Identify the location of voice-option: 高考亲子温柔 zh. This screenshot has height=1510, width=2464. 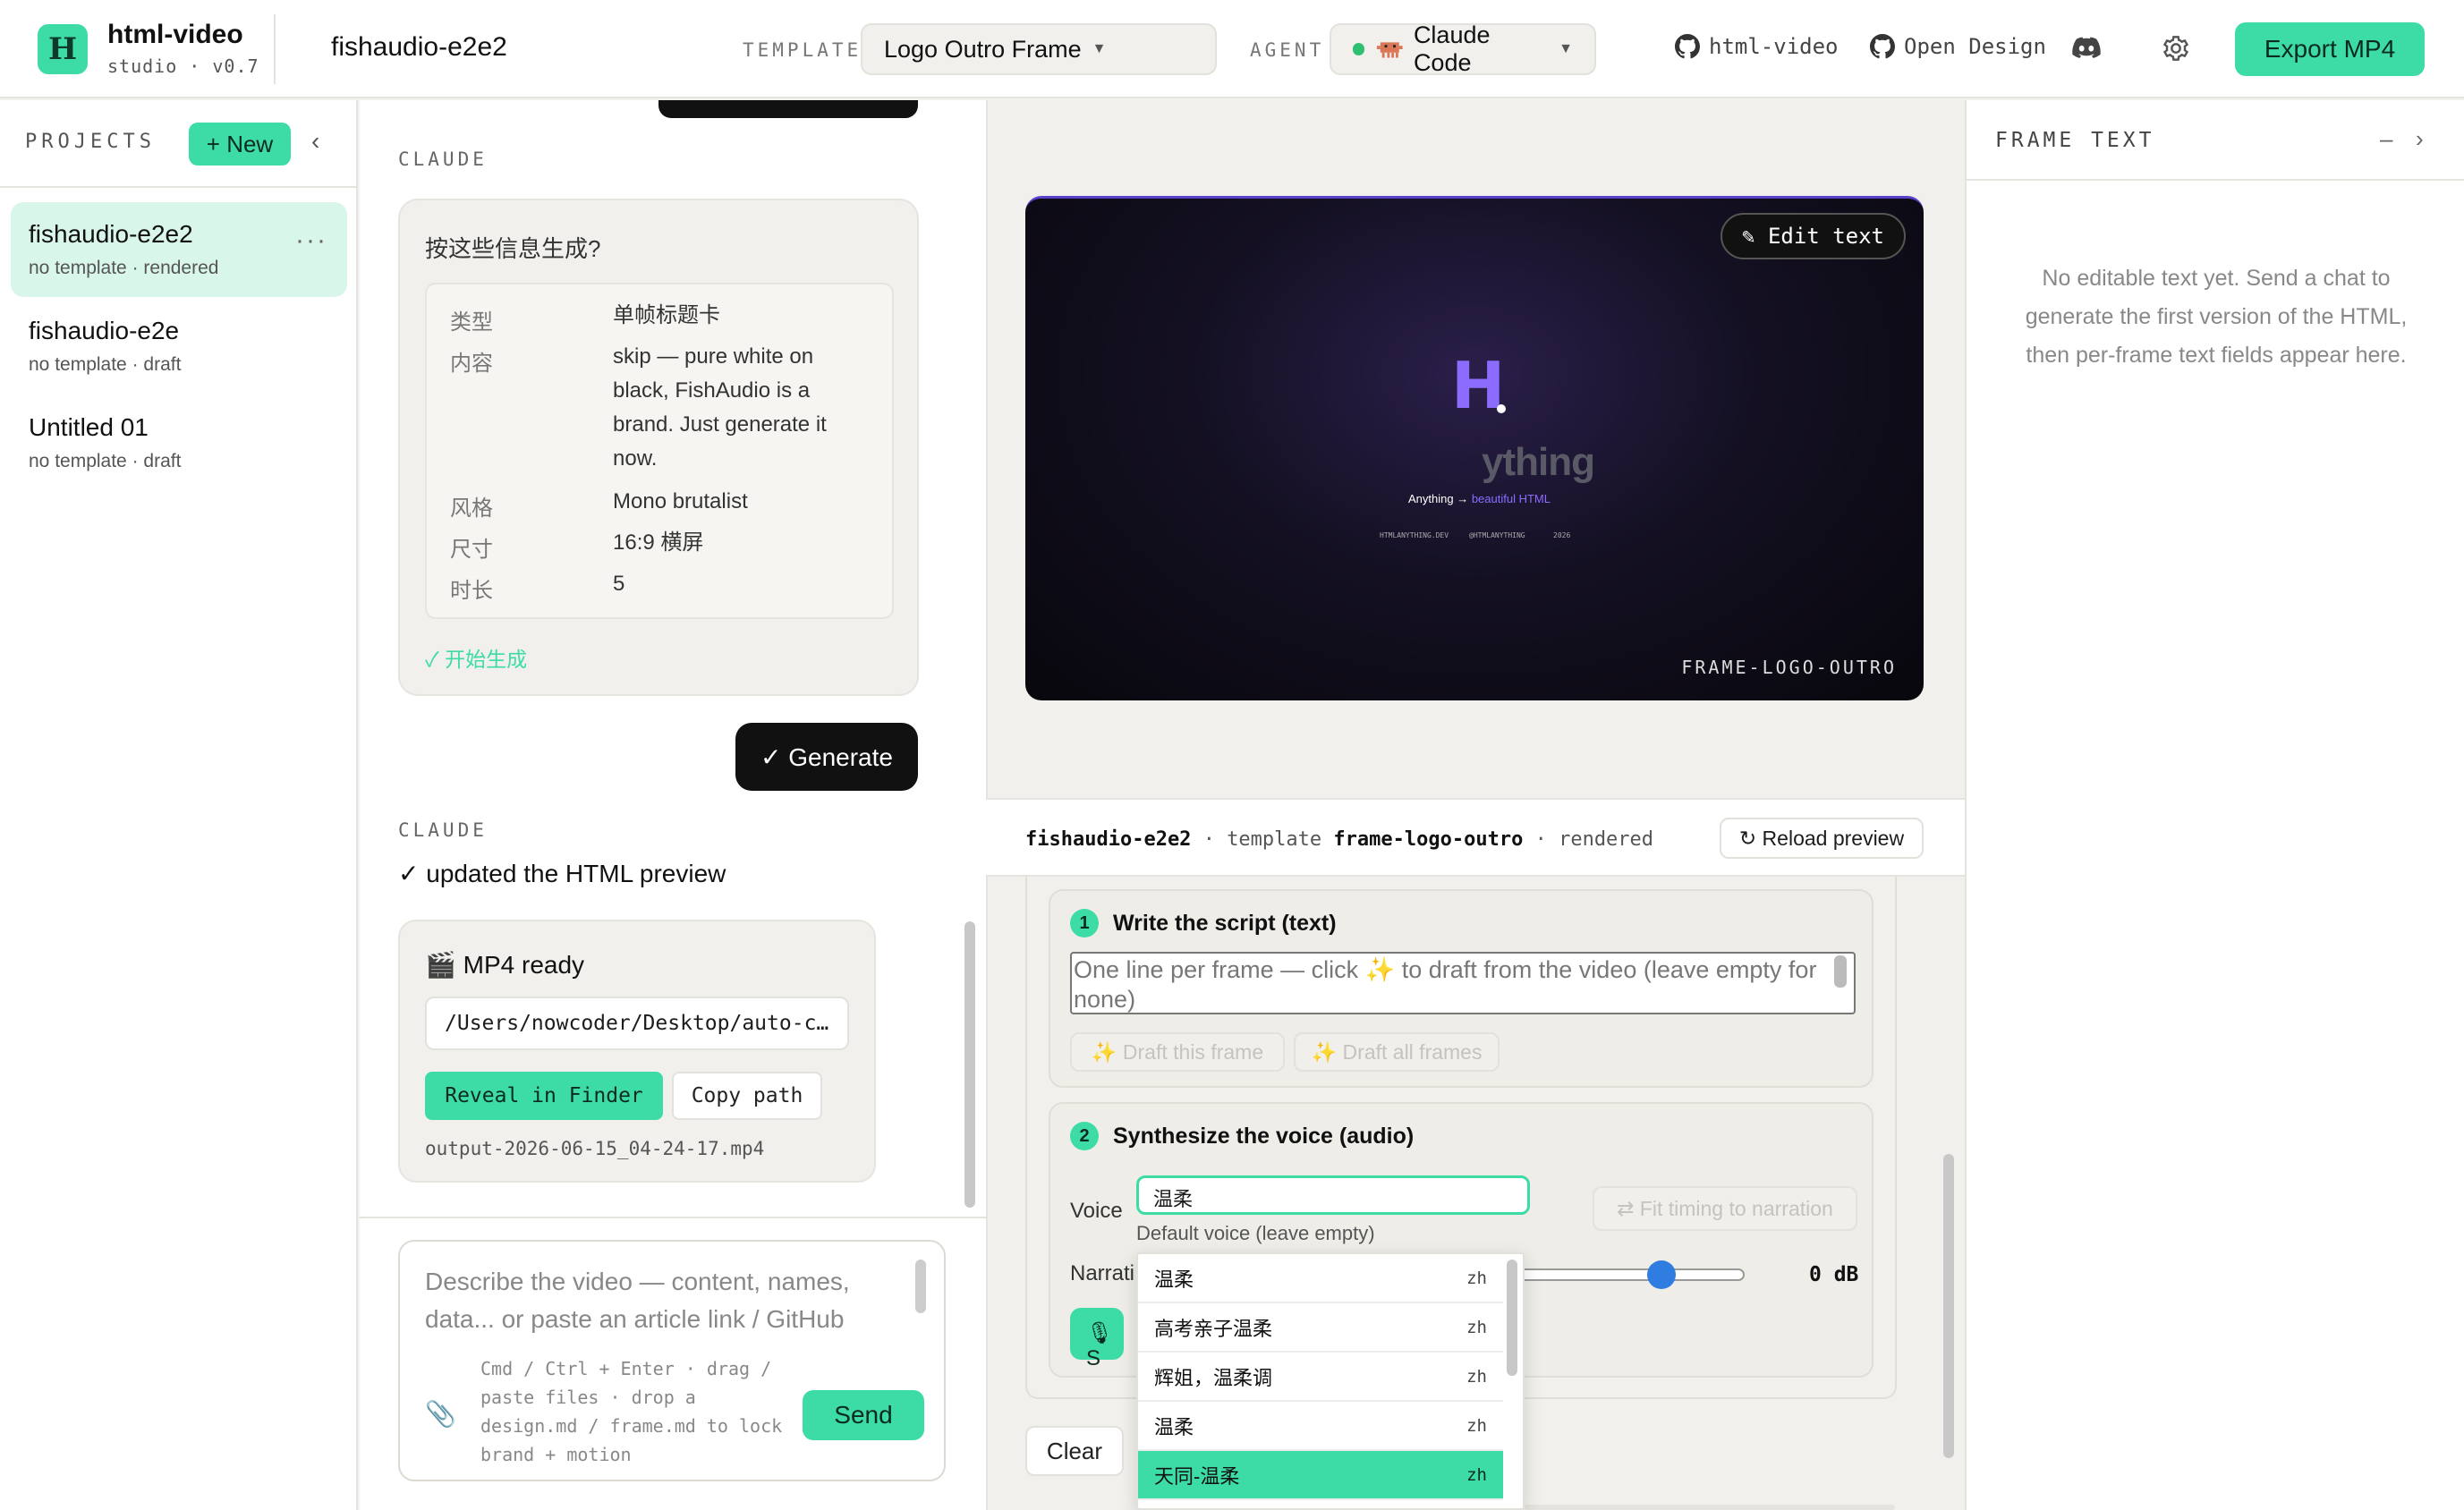
(1320, 1328).